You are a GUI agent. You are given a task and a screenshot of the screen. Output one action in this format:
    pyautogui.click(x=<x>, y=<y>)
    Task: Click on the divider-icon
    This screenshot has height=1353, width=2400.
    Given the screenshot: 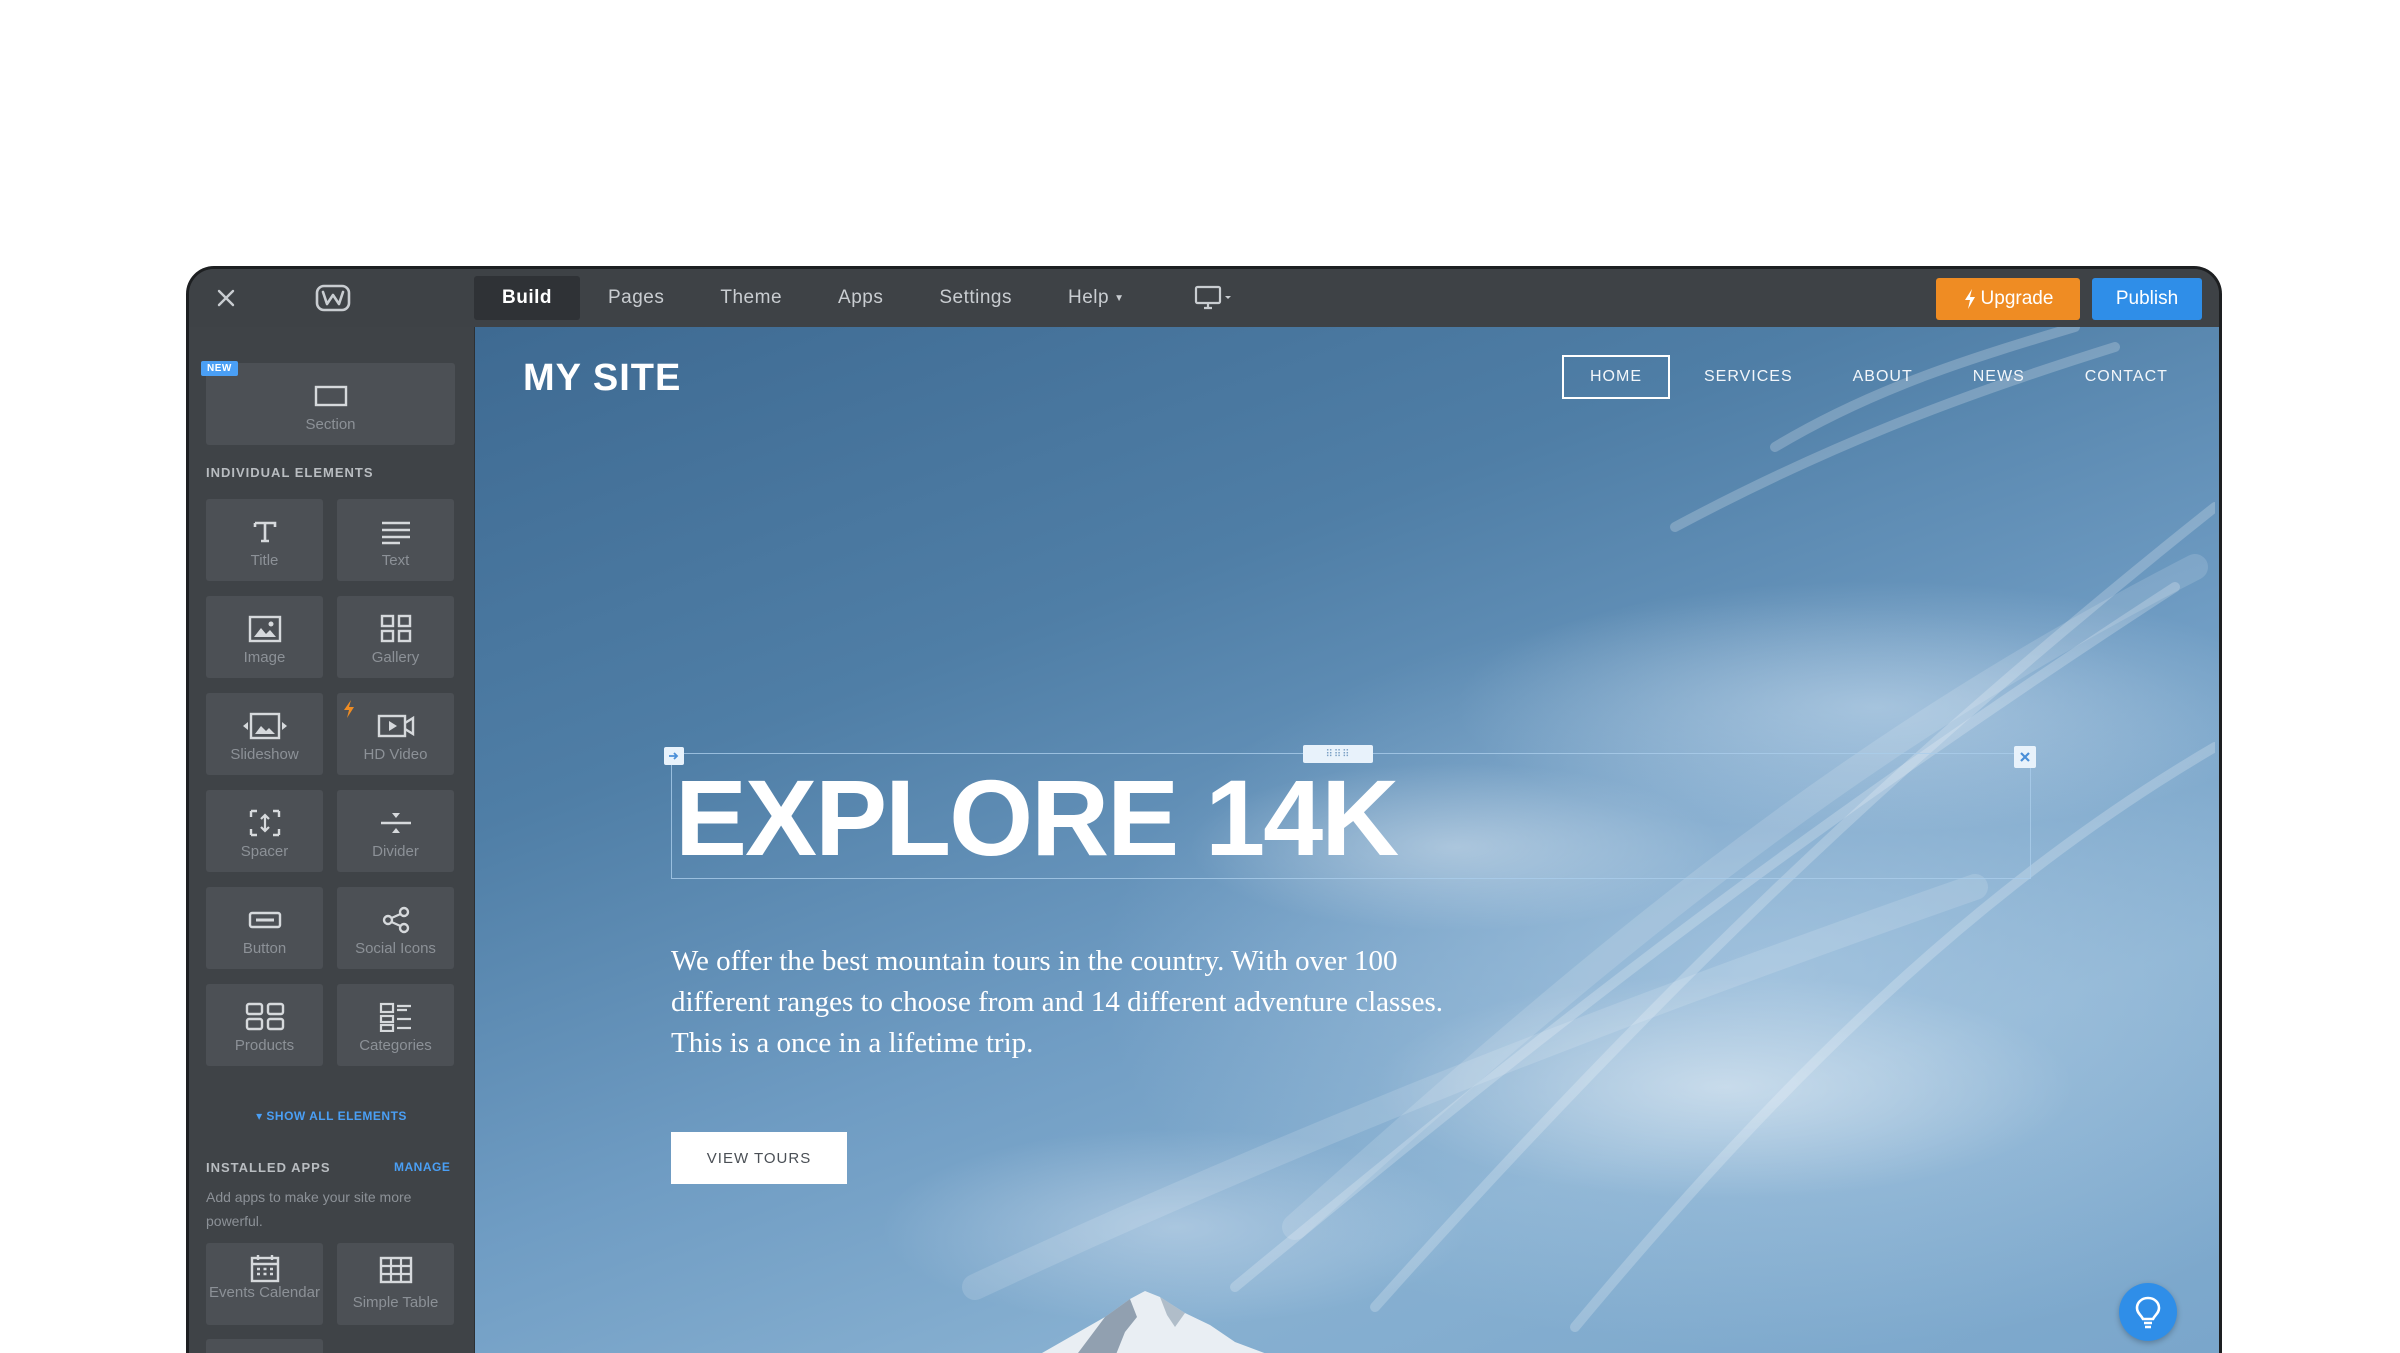 What is the action you would take?
    pyautogui.click(x=396, y=823)
    